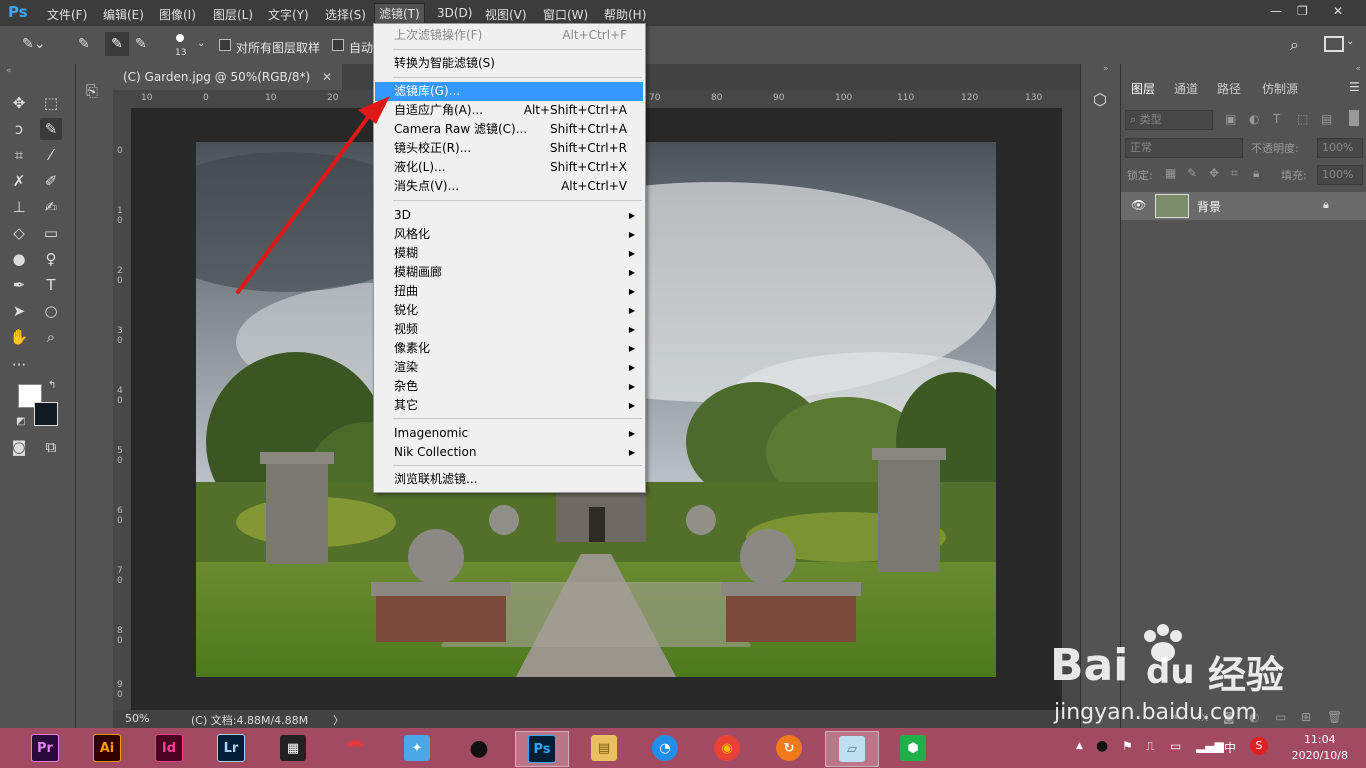  I want to click on pixel-filter-icon: ▣, so click(1230, 119).